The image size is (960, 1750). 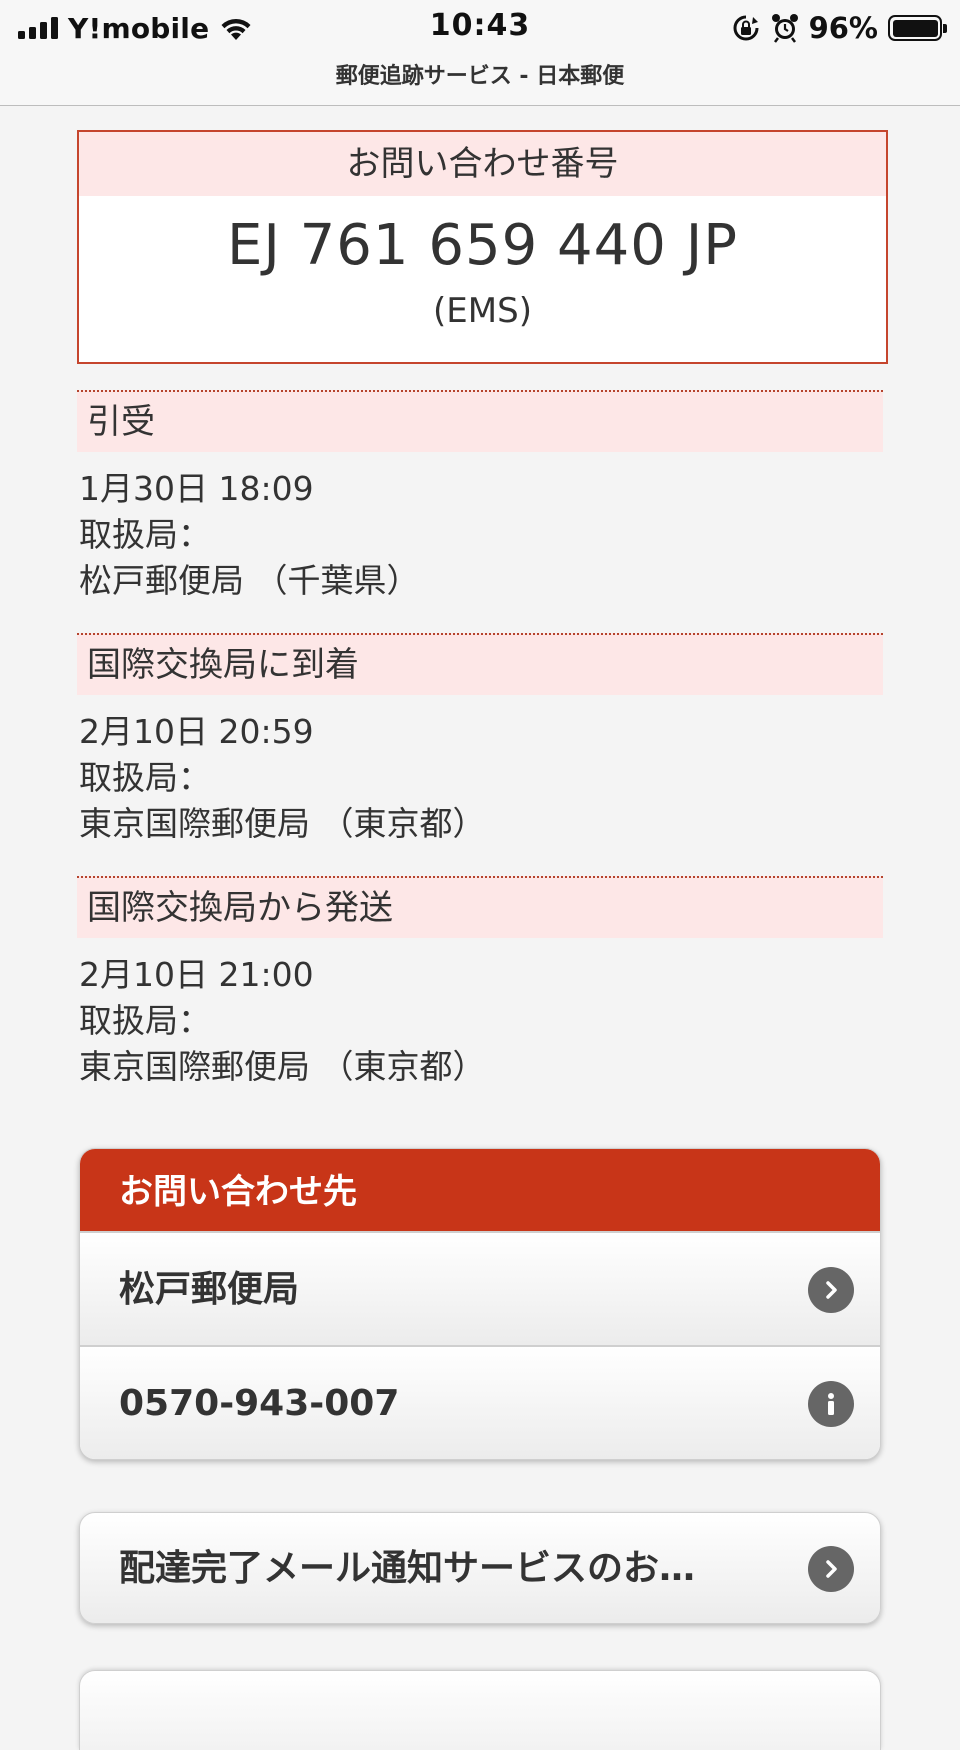 I want to click on contact-card: お問い合わせ先 松戸郵便局 0570-943-007, so click(x=480, y=1304).